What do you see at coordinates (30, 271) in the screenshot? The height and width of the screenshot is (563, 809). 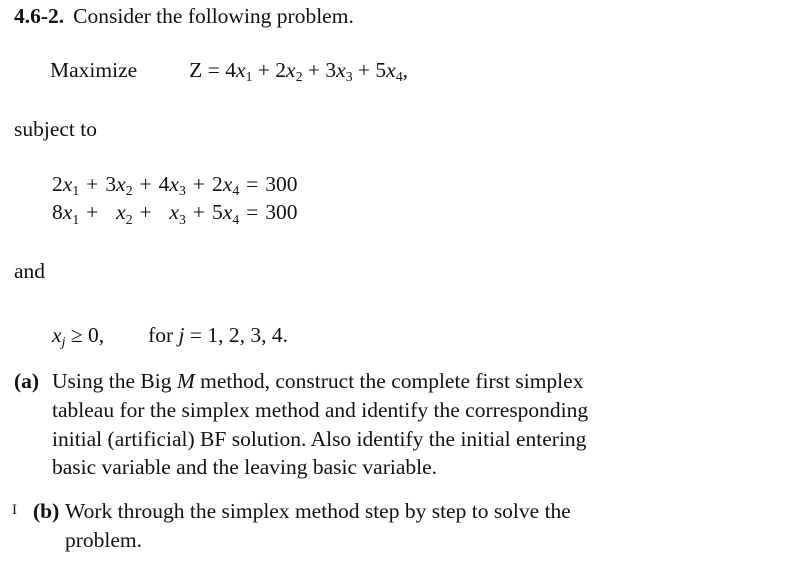 I see `and-label: and` at bounding box center [30, 271].